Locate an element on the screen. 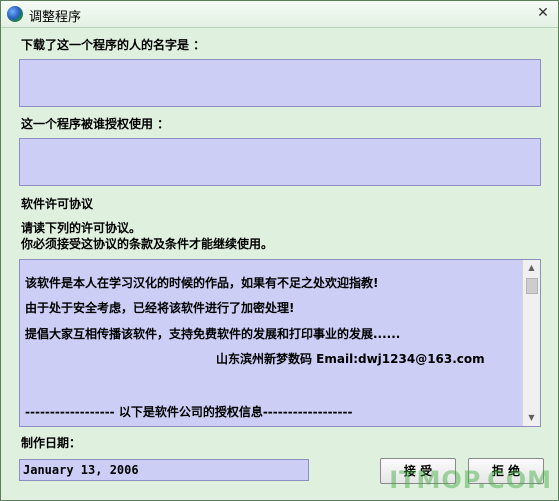 Image resolution: width=559 pixels, height=501 pixels. downloader-label: 下载了这一个程序的人的名字是 ： is located at coordinates (113, 45).